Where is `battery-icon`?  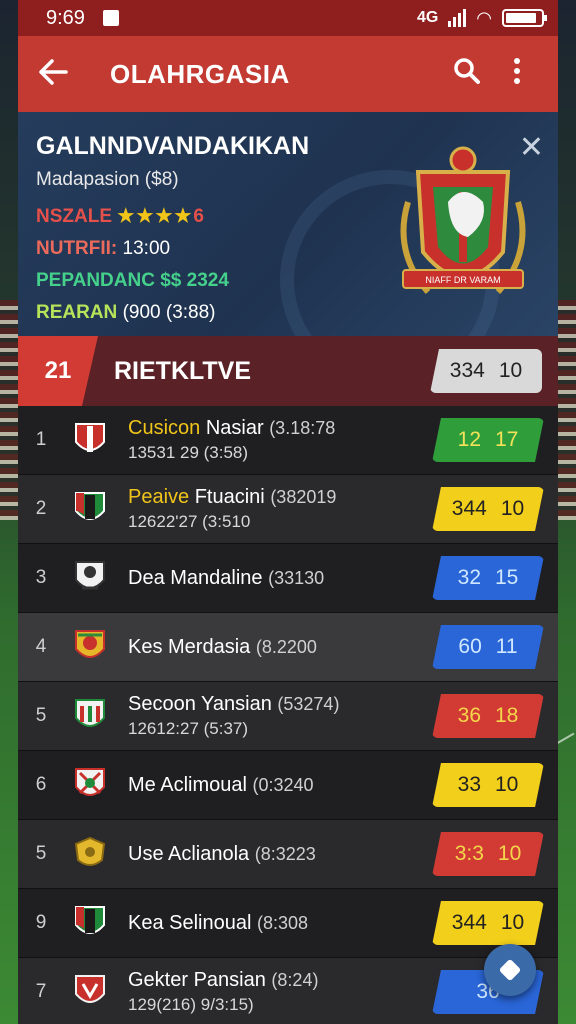 battery-icon is located at coordinates (524, 18).